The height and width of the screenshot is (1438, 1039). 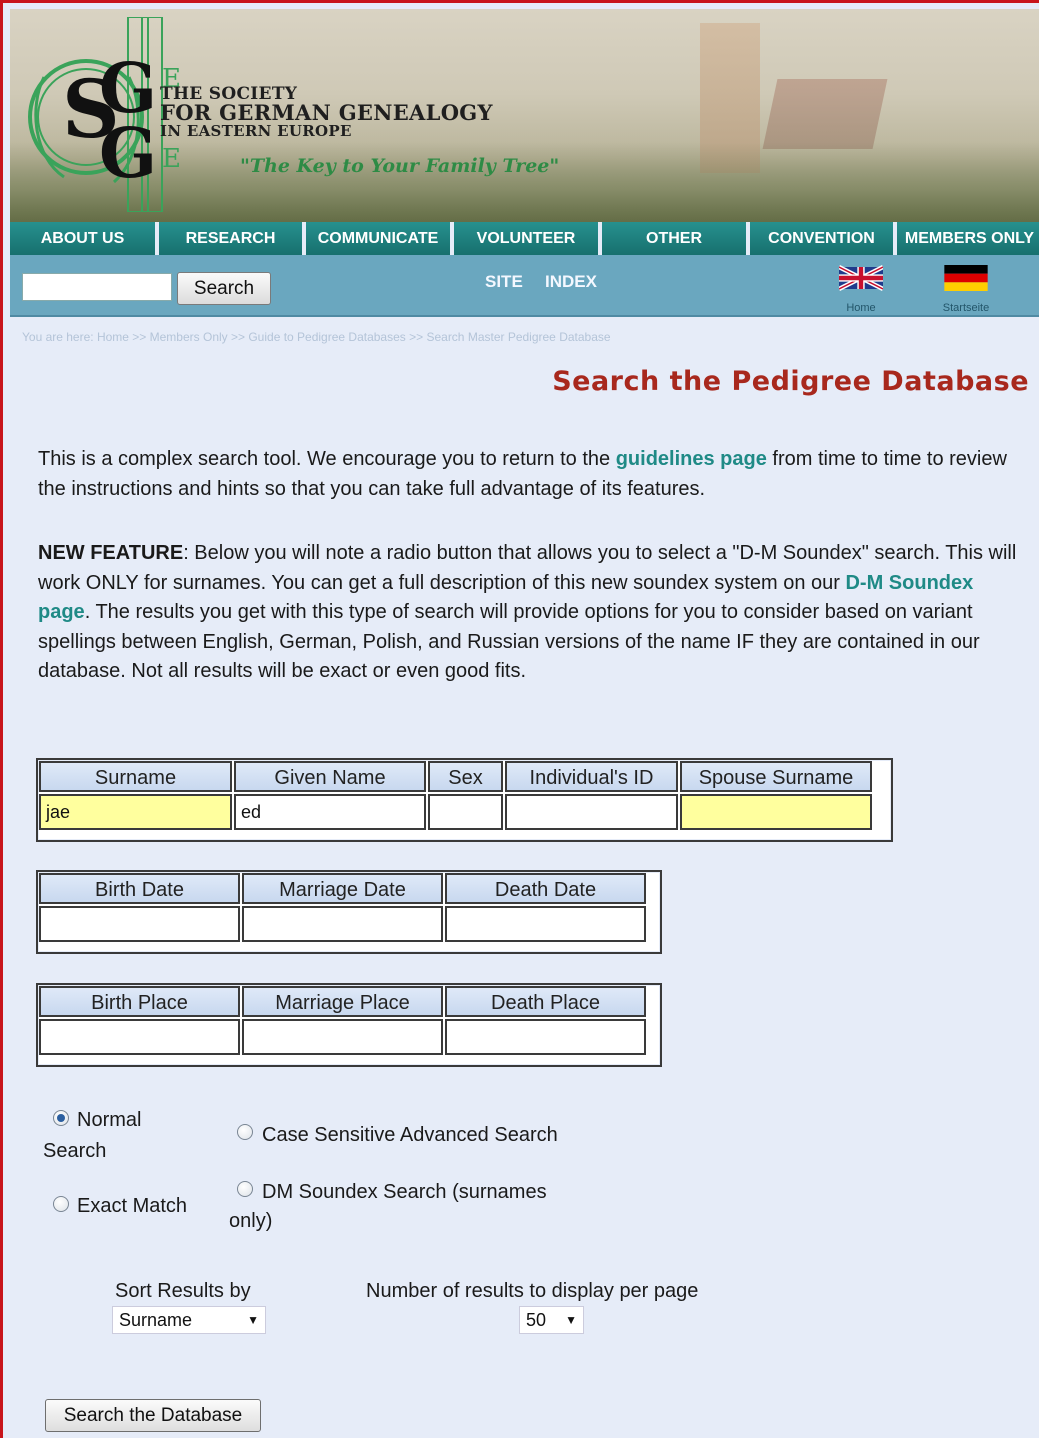 What do you see at coordinates (551, 1320) in the screenshot?
I see `per-page-select: 50 ▼` at bounding box center [551, 1320].